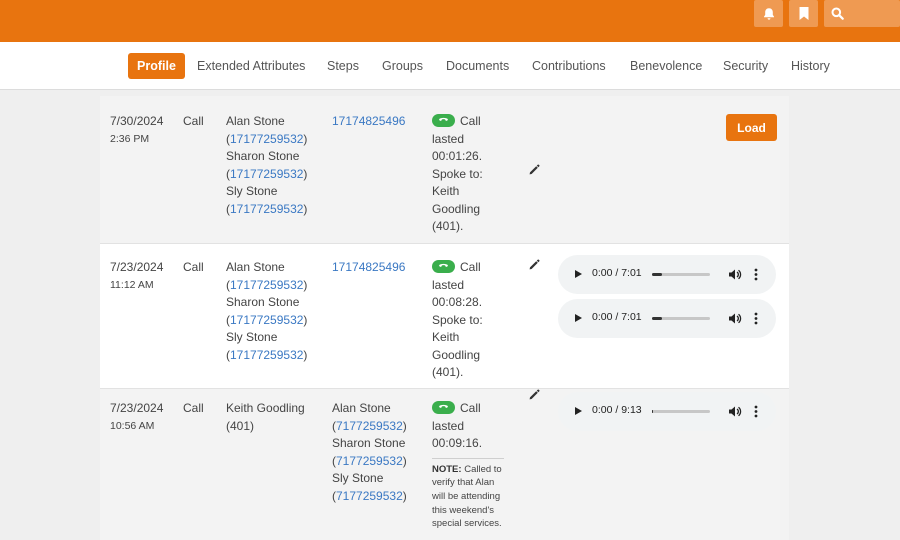  I want to click on note-label: NOTE:, so click(447, 469).